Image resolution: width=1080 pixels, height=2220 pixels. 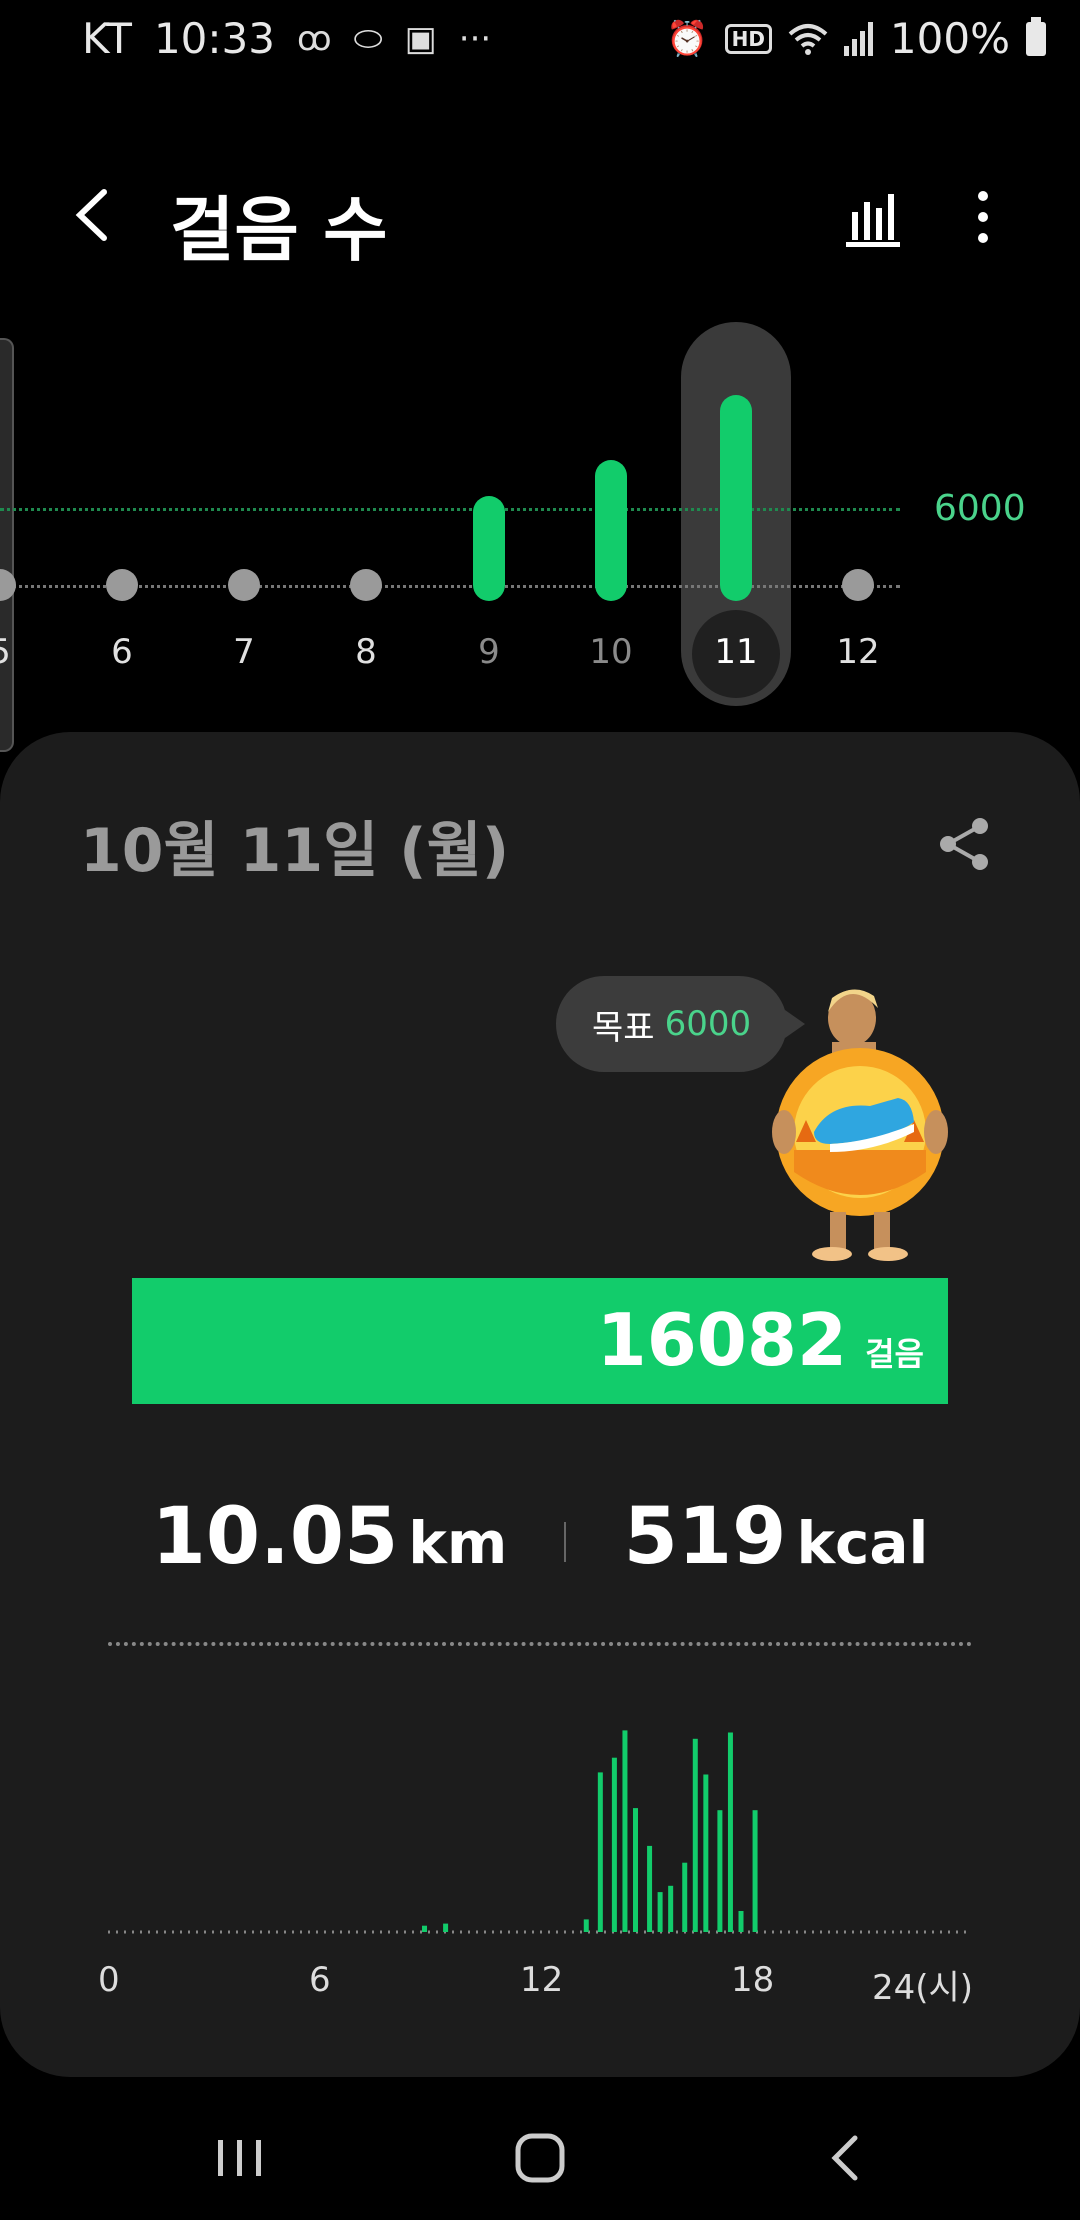 I want to click on day-label-6: 6, so click(x=122, y=652).